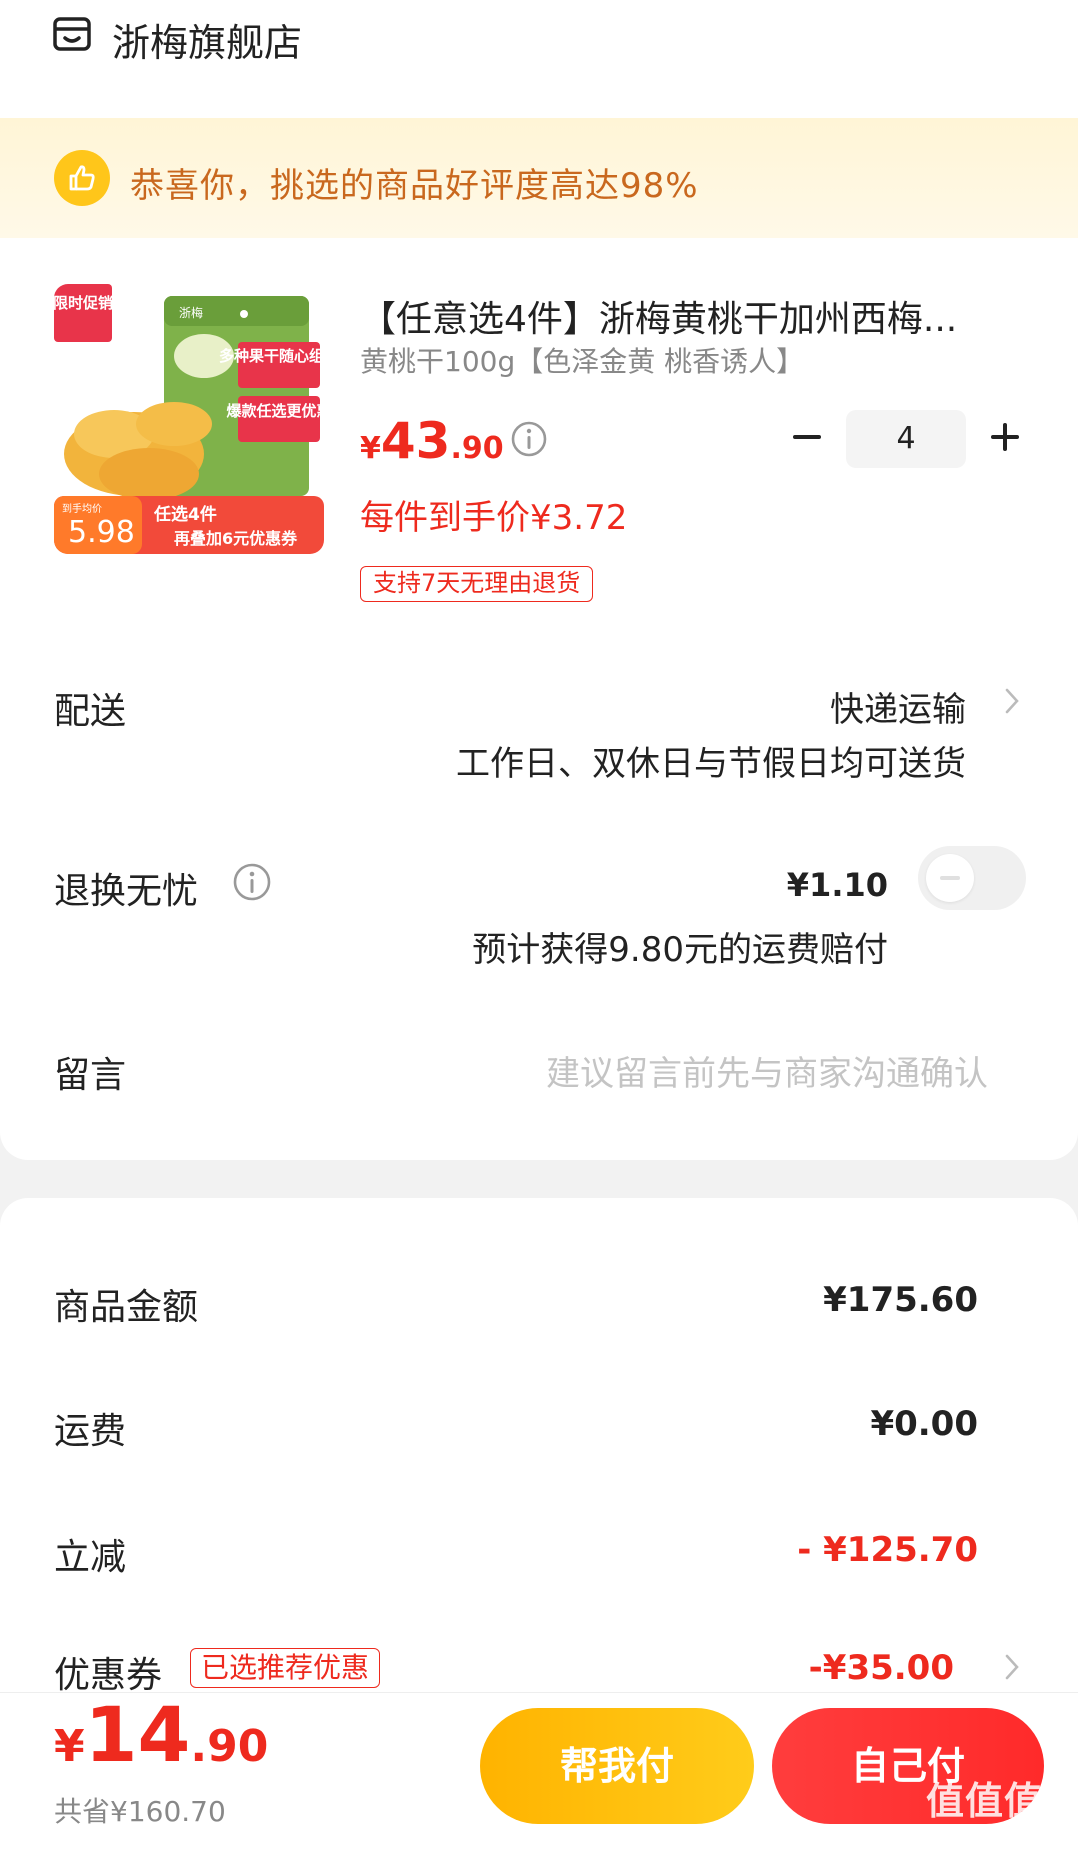  Describe the element at coordinates (415, 441) in the screenshot. I see `price-integer: 43` at that location.